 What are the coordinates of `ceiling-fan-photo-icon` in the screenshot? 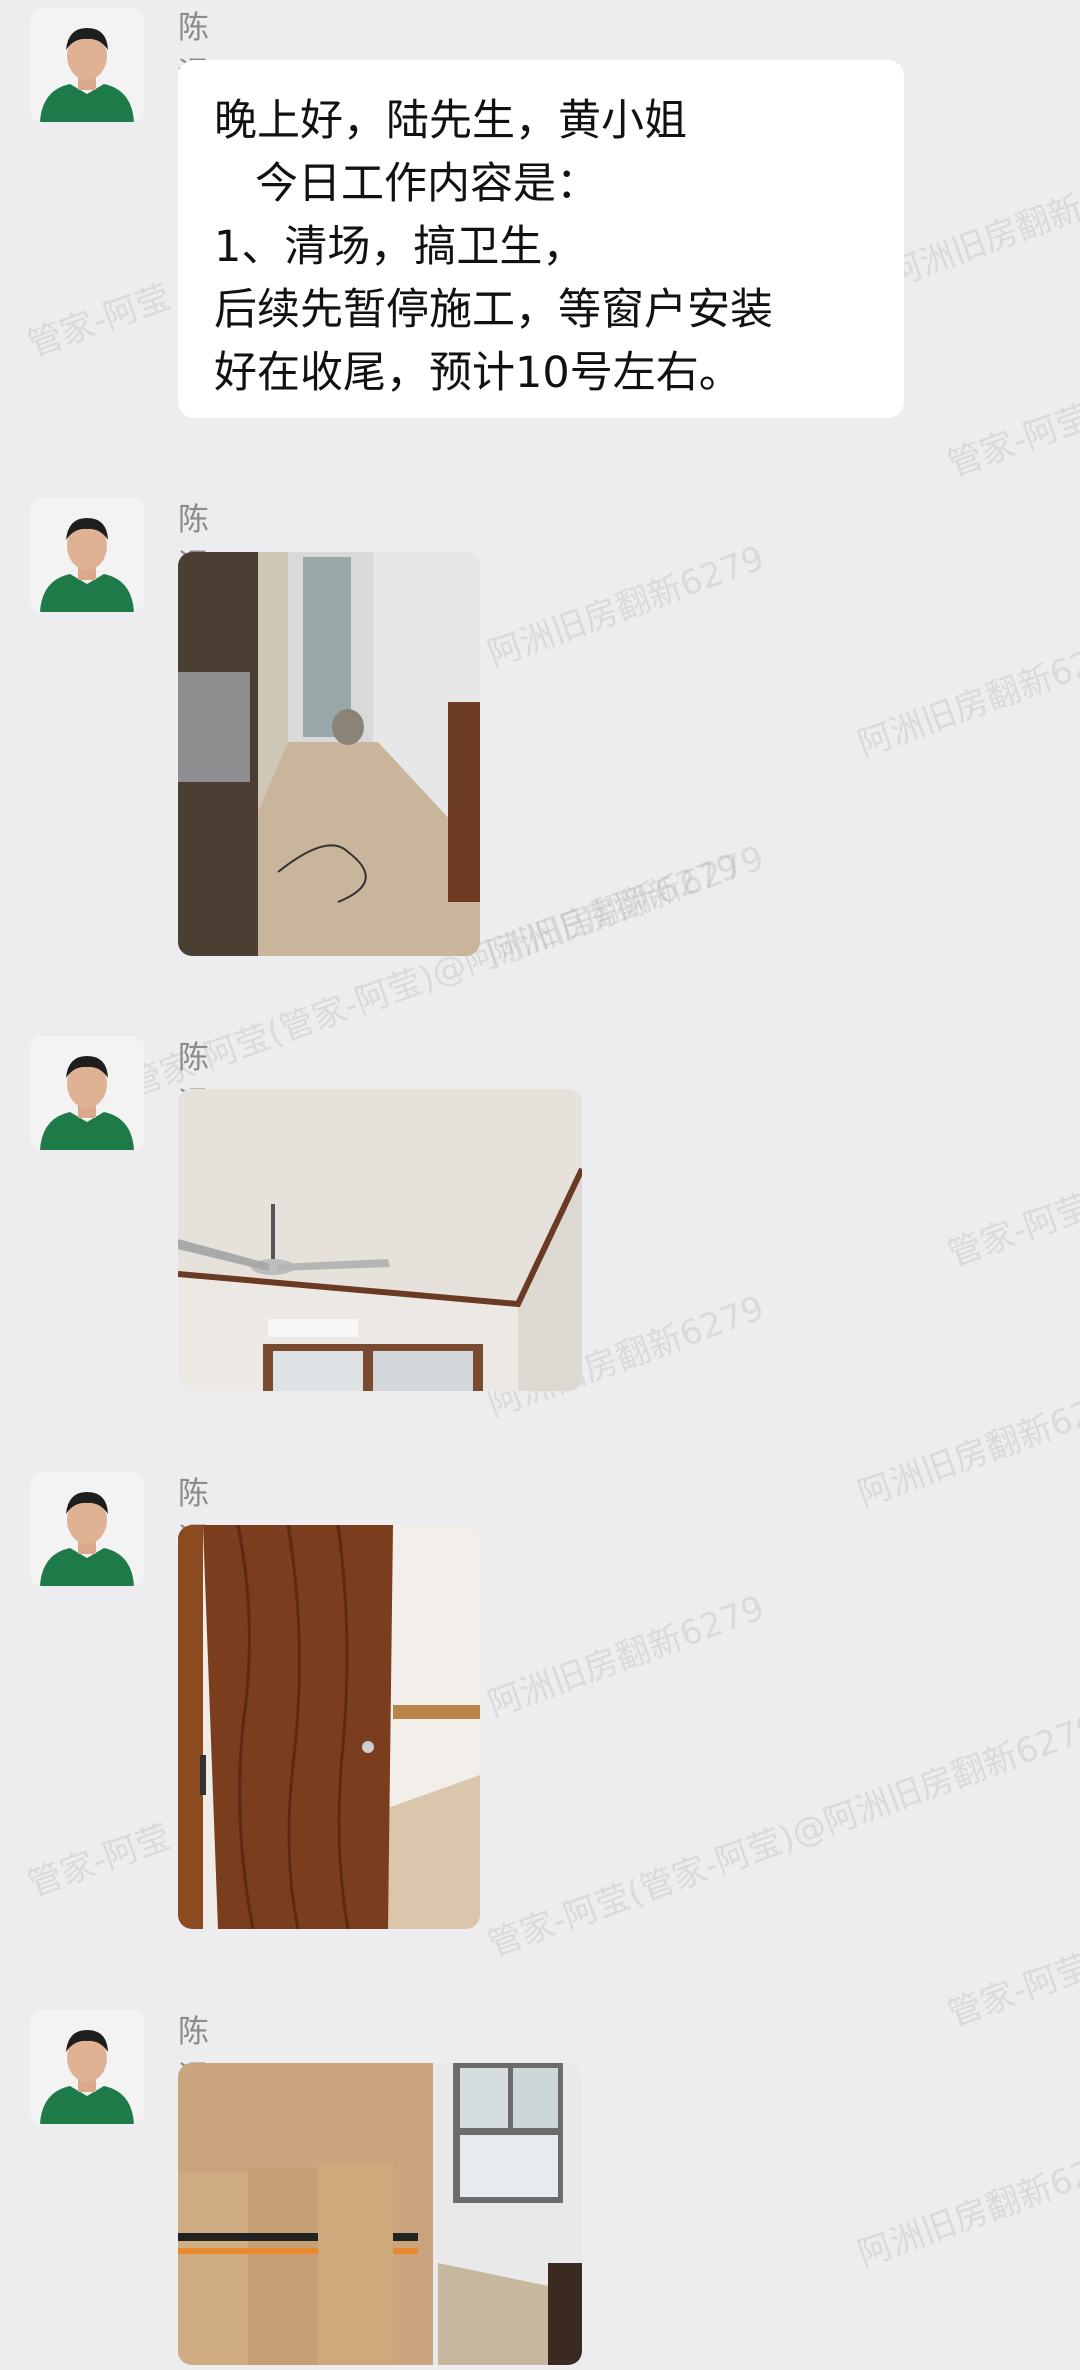 It's located at (380, 1240).